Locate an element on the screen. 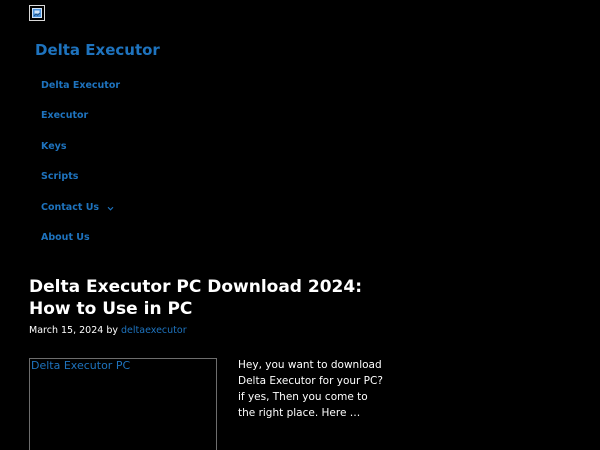 This screenshot has height=450, width=600. nav-item-label: Scripts is located at coordinates (60, 177).